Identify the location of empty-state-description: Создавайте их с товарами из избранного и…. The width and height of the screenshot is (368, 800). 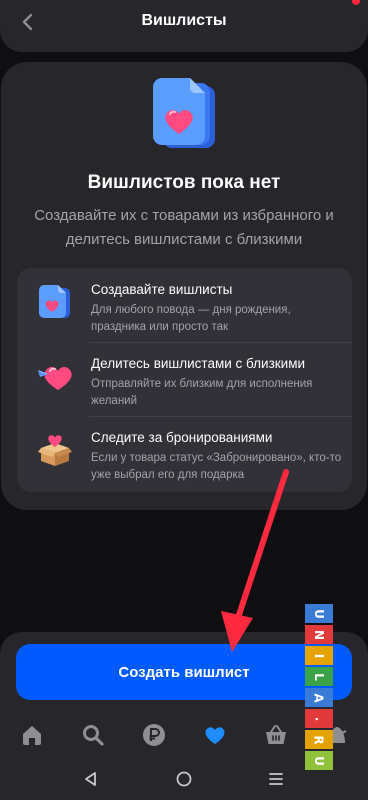
(184, 227).